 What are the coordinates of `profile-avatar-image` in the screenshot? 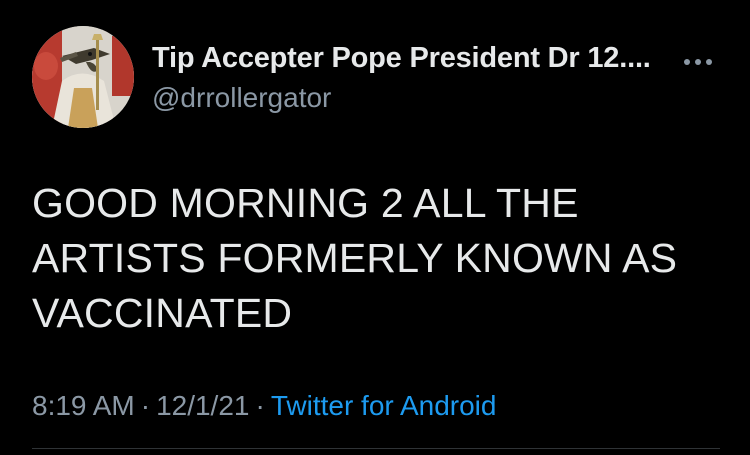 It's located at (83, 77).